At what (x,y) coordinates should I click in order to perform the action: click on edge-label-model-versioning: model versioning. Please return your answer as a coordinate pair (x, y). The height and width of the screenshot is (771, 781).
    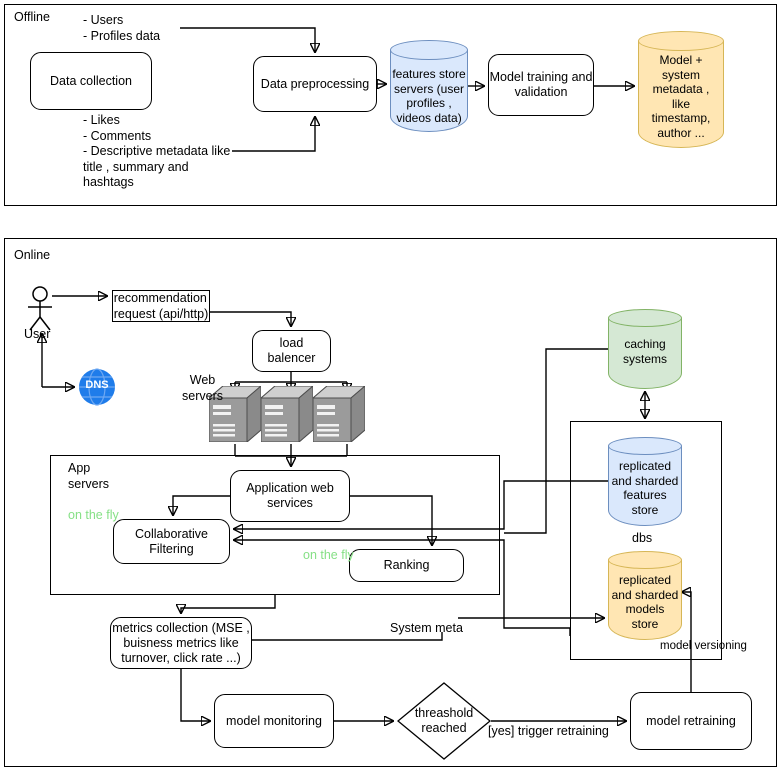
    Looking at the image, I should click on (703, 646).